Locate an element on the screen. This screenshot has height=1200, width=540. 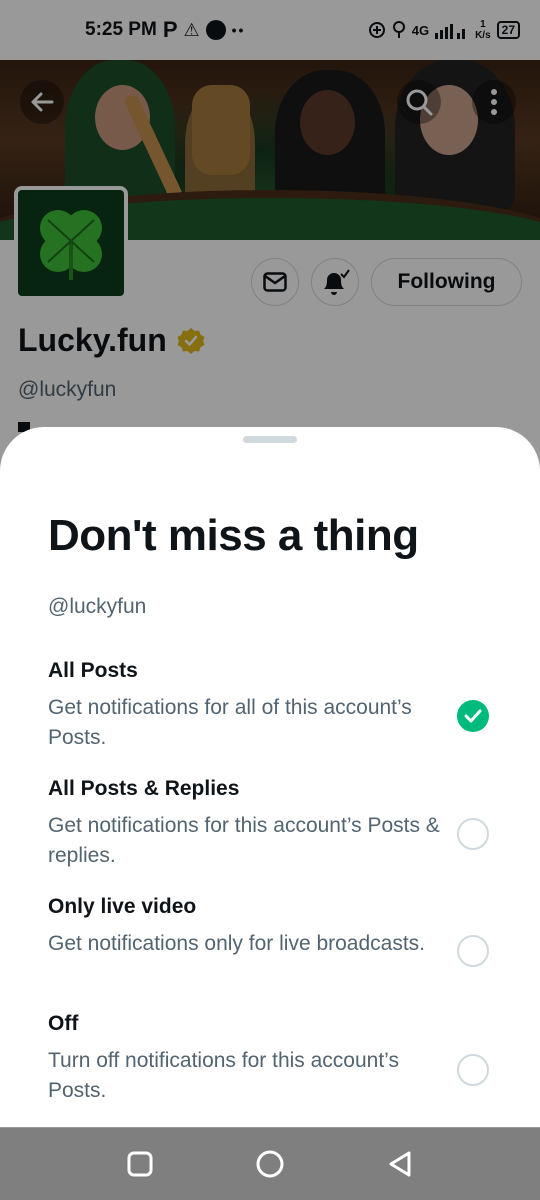
radio-all-posts is located at coordinates (473, 716).